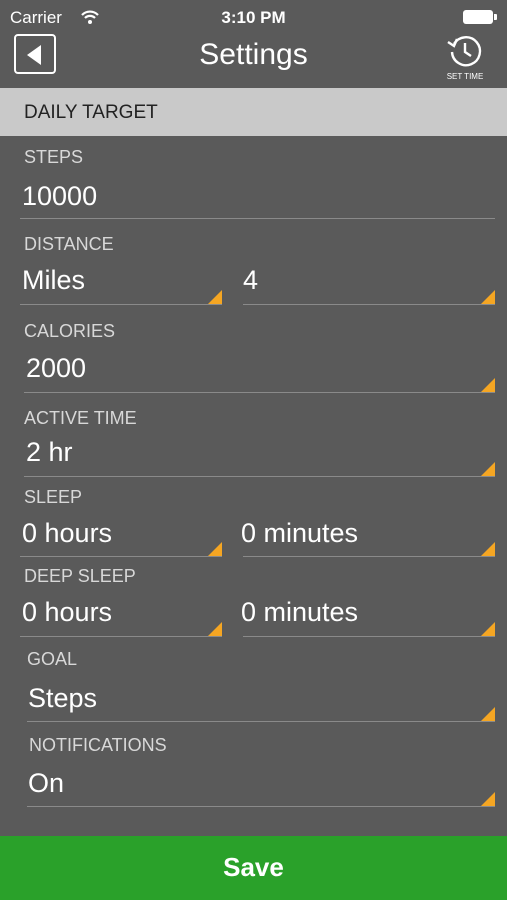 This screenshot has height=900, width=507. I want to click on goal-underline, so click(261, 721).